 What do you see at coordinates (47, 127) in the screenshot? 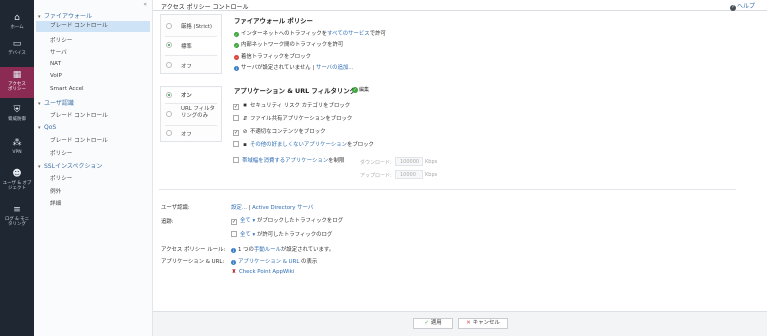
I see `tree-group-qos: ▾ QoS` at bounding box center [47, 127].